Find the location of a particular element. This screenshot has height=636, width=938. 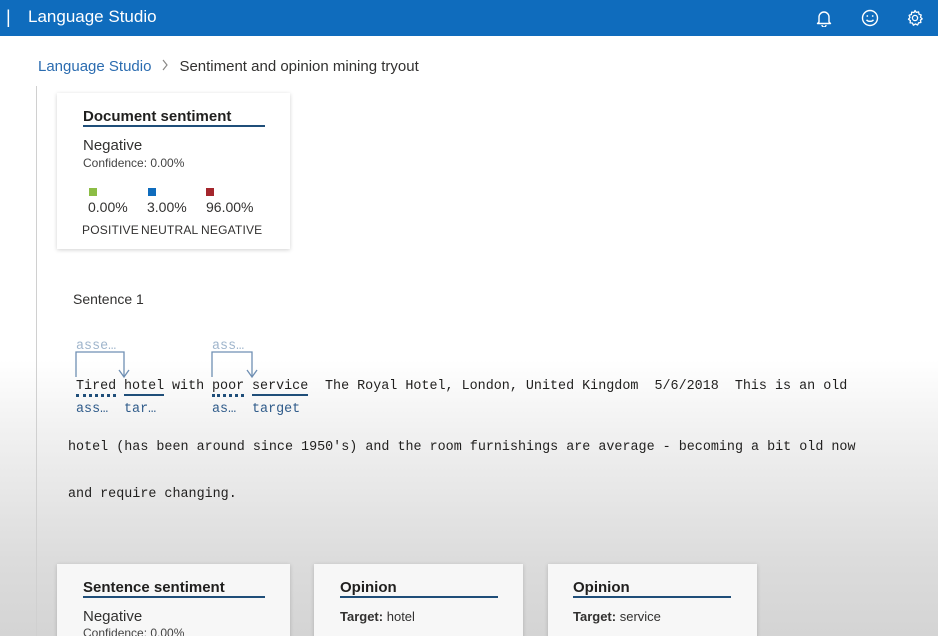

sentence-sentiment-label: Negative is located at coordinates (113, 616).